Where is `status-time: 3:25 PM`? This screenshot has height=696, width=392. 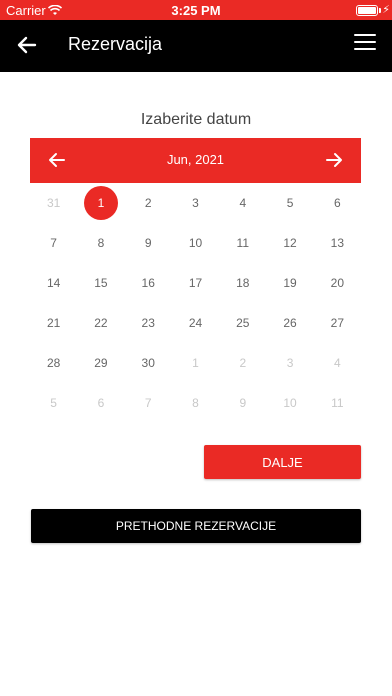
status-time: 3:25 PM is located at coordinates (196, 10).